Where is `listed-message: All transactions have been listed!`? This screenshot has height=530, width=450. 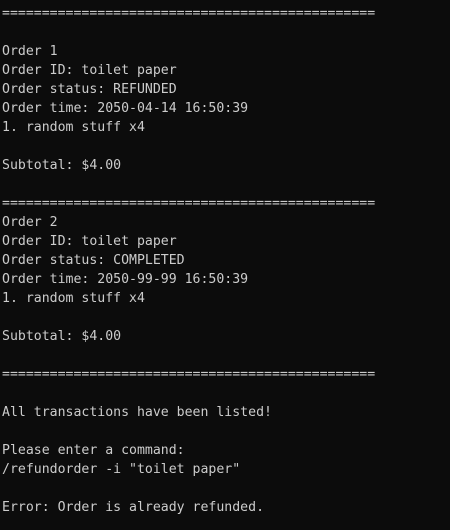 listed-message: All transactions have been listed! is located at coordinates (137, 412).